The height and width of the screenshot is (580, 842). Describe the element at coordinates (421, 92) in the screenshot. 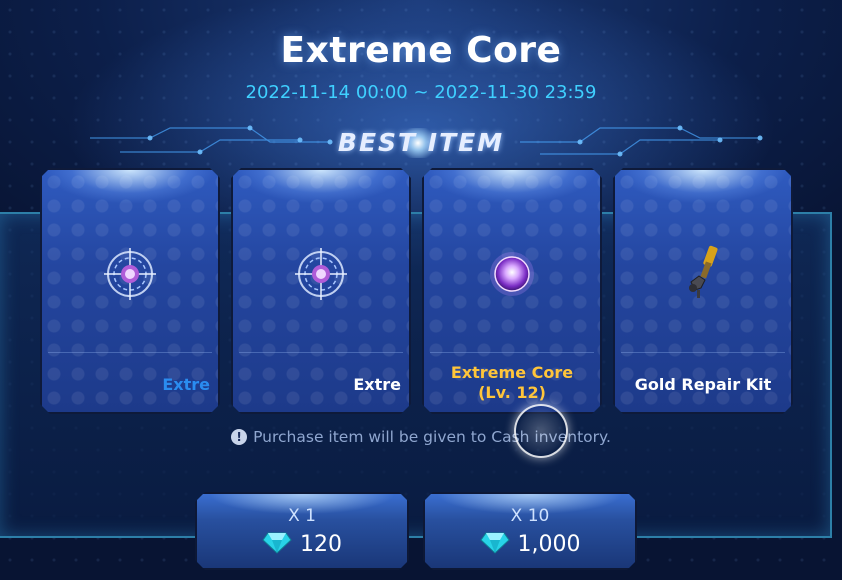

I see `event-period: 2022-11-14 00:00 ~ 2022-11-30 23:59` at that location.